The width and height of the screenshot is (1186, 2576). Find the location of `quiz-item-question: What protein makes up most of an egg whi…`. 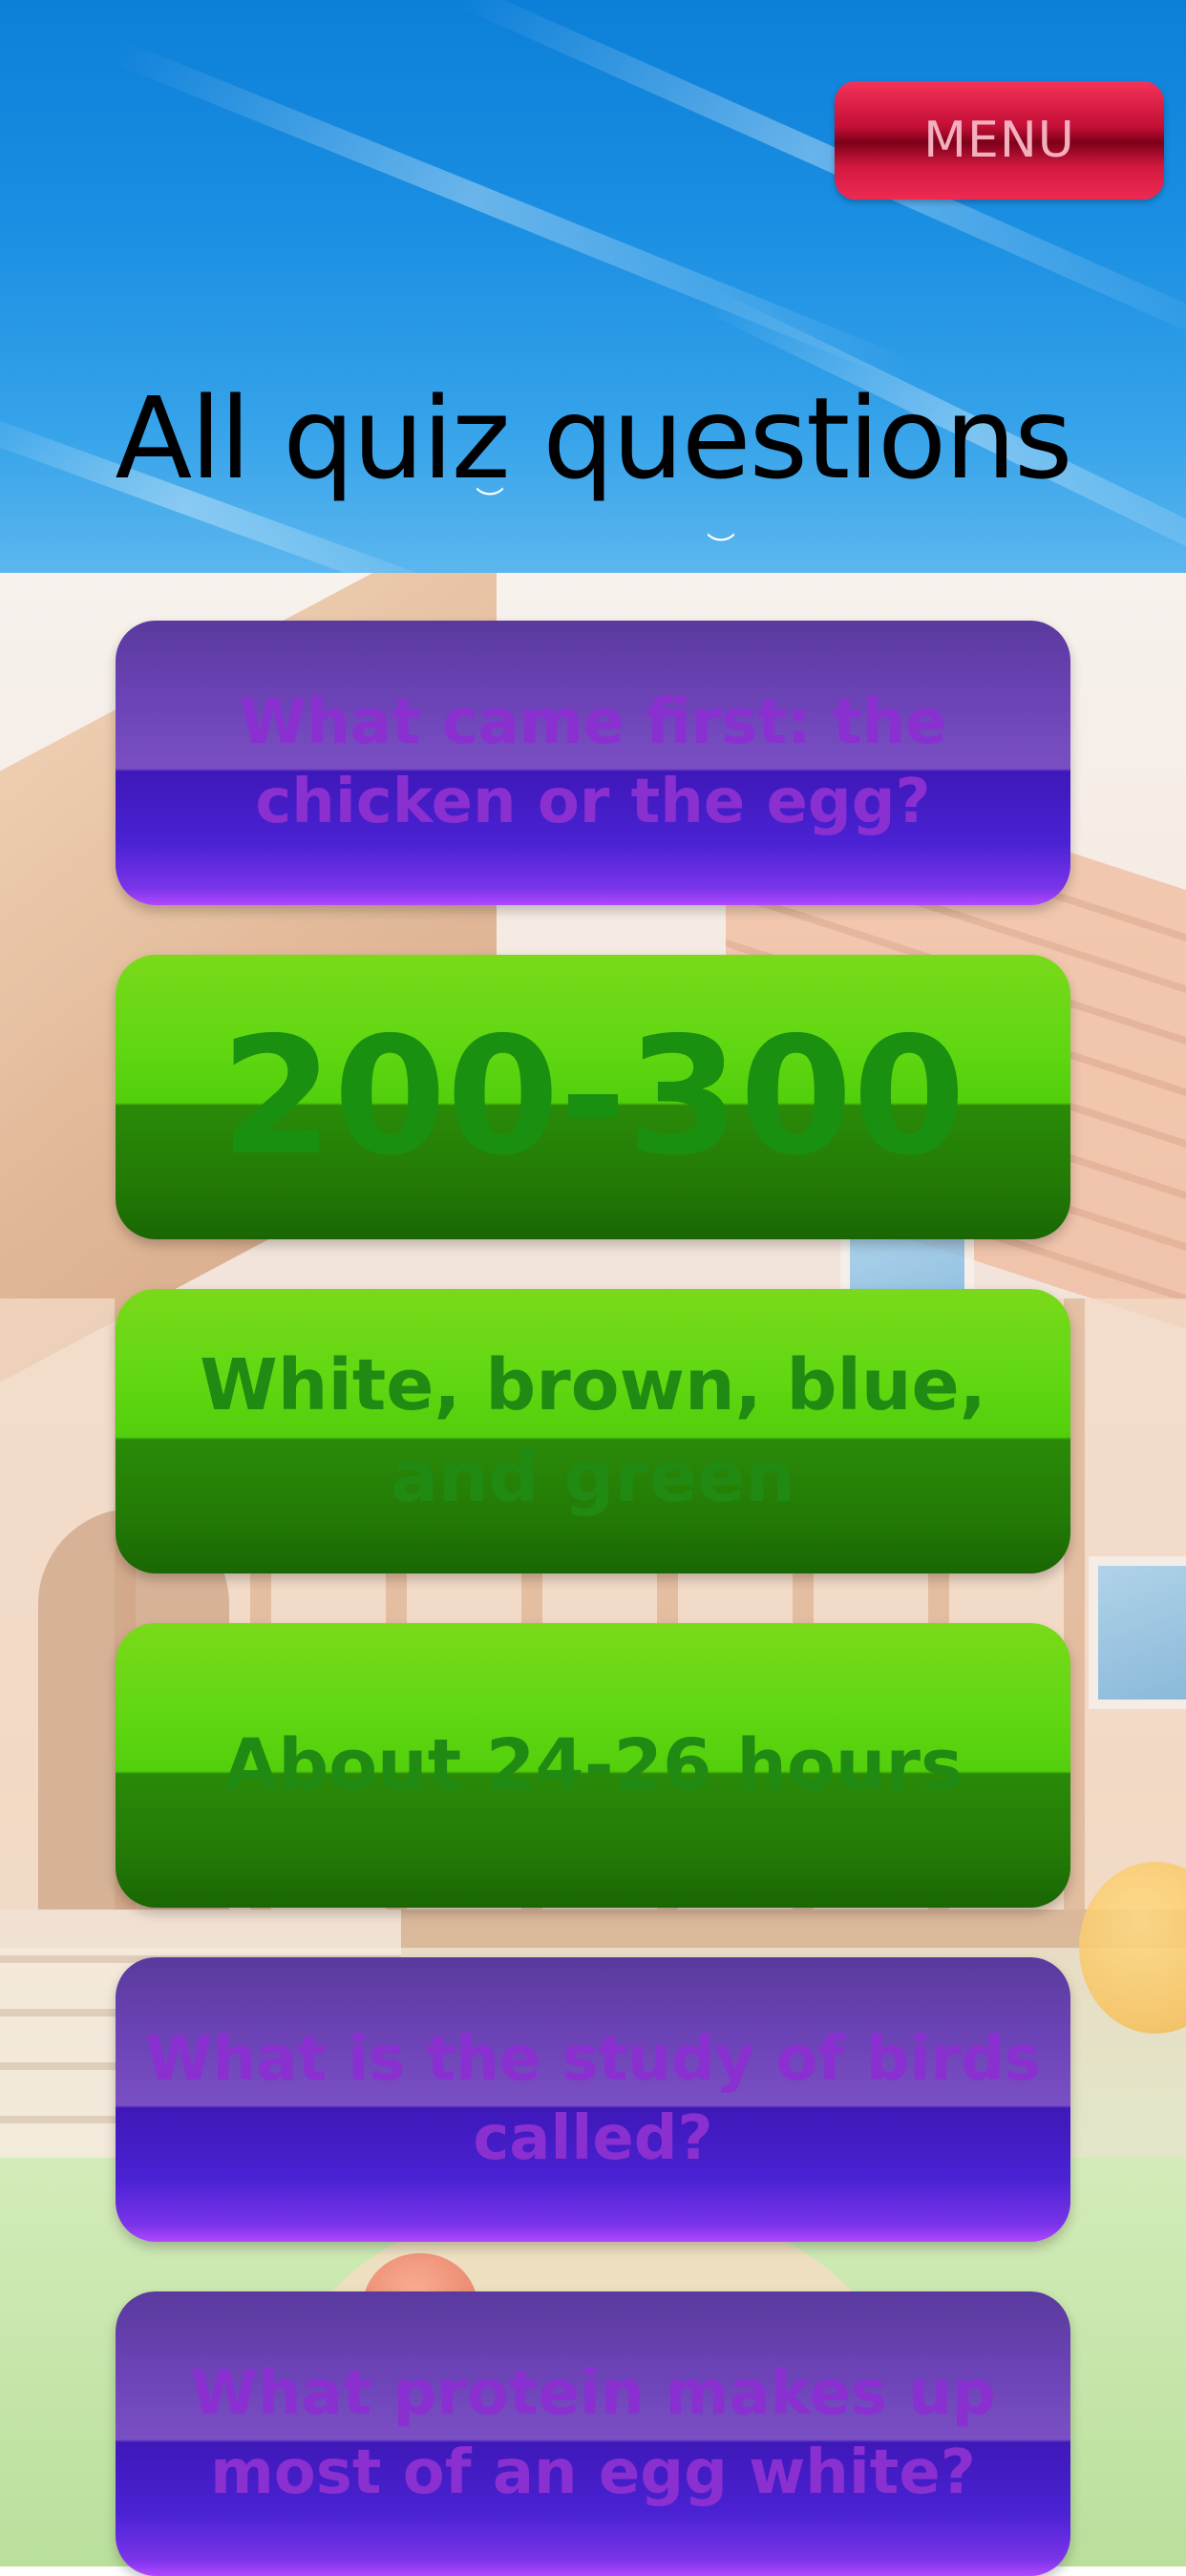

quiz-item-question: What protein makes up most of an egg whi… is located at coordinates (593, 2433).